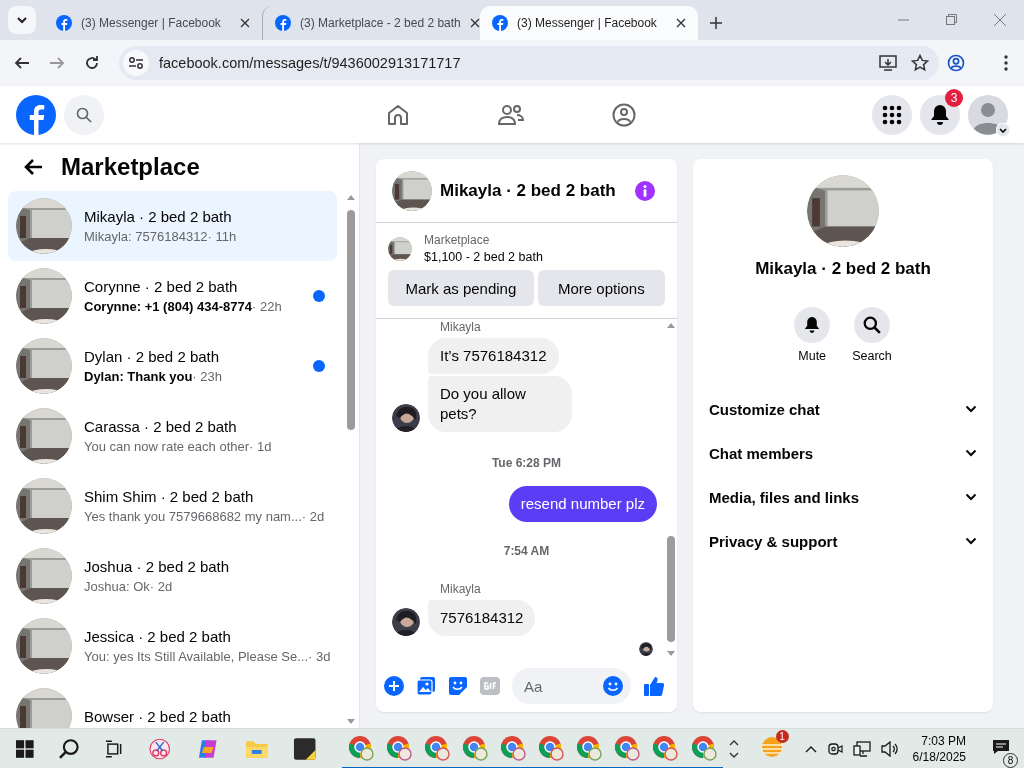  What do you see at coordinates (956, 63) in the screenshot?
I see `profile-icon` at bounding box center [956, 63].